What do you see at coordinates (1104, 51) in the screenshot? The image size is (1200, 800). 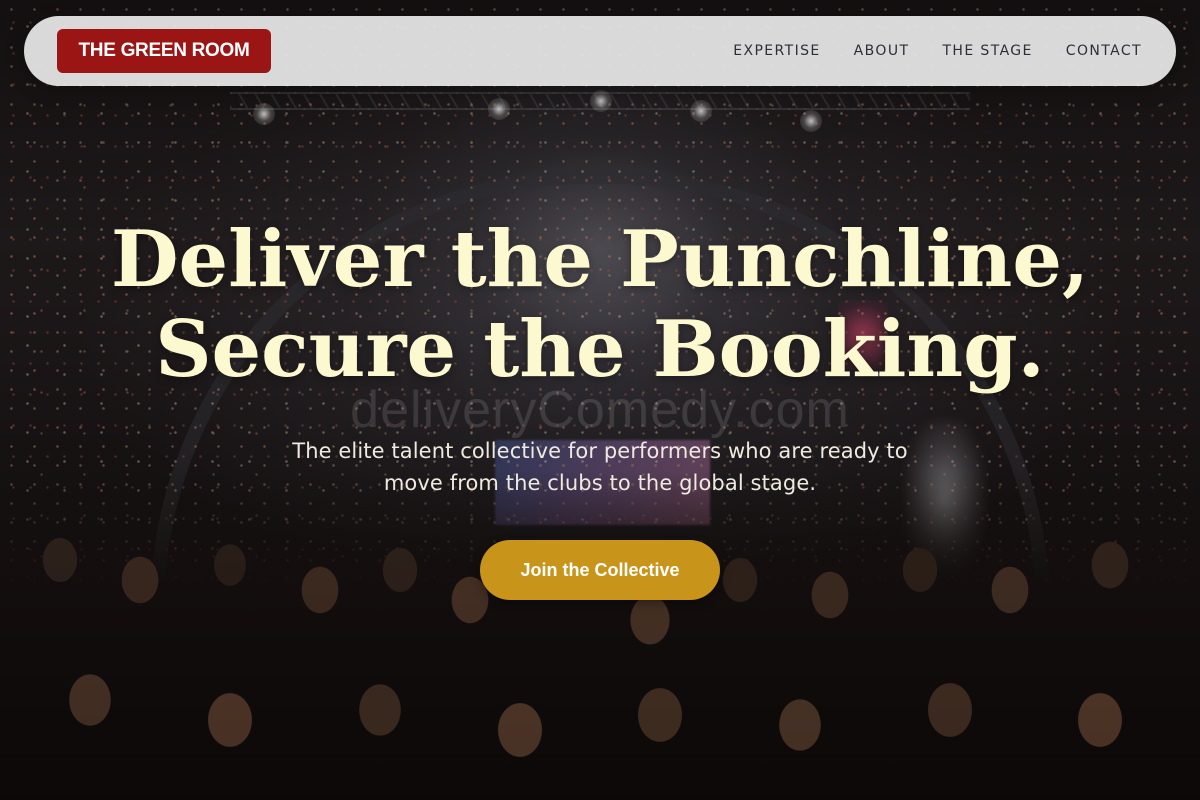 I see `nav-link-contact: CONTACT` at bounding box center [1104, 51].